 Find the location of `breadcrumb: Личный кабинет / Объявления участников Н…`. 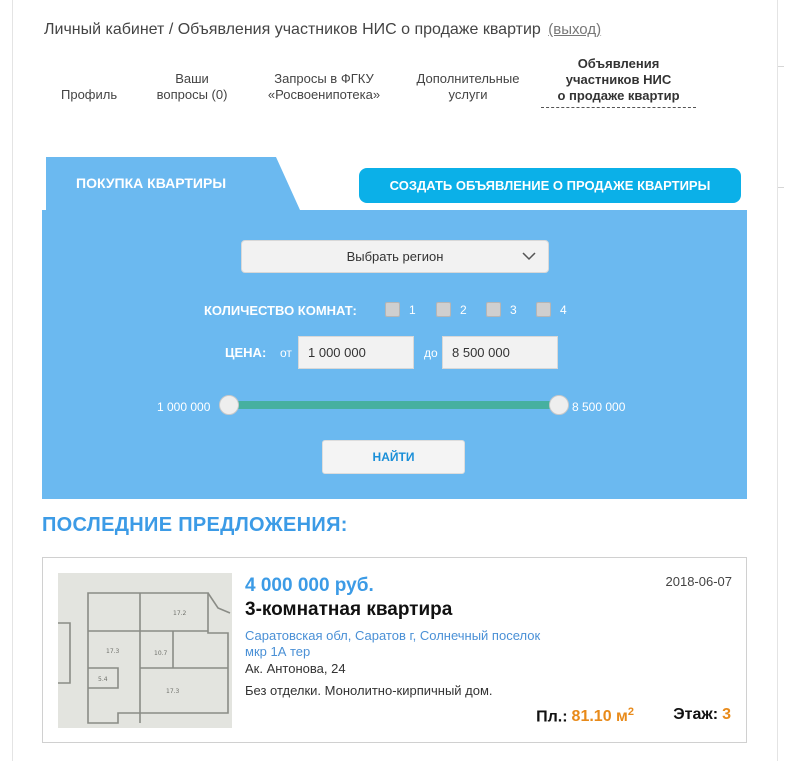

breadcrumb: Личный кабинет / Объявления участников Н… is located at coordinates (322, 30).